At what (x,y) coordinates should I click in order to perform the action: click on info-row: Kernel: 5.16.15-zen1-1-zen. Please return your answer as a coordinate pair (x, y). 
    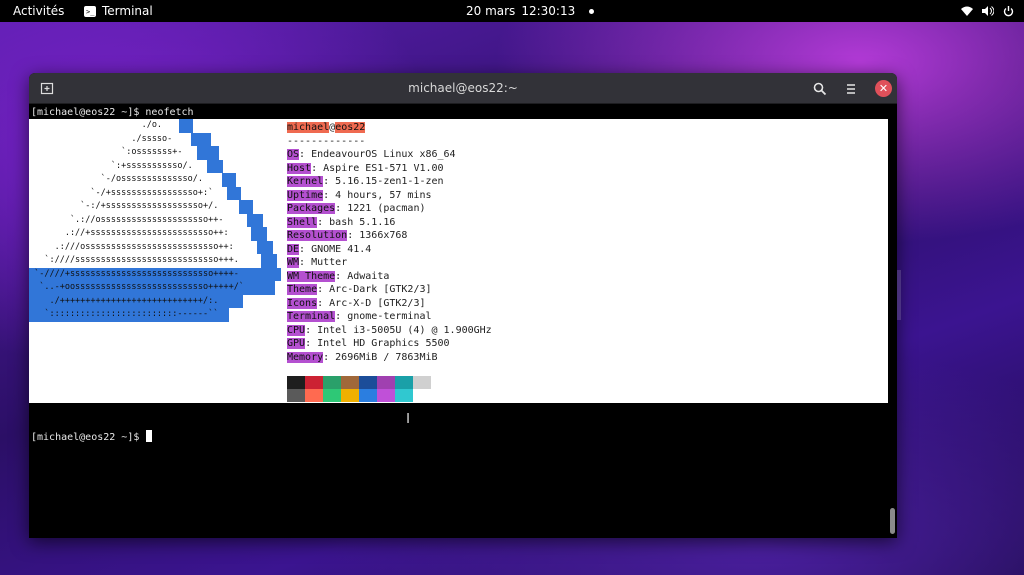
    Looking at the image, I should click on (389, 182).